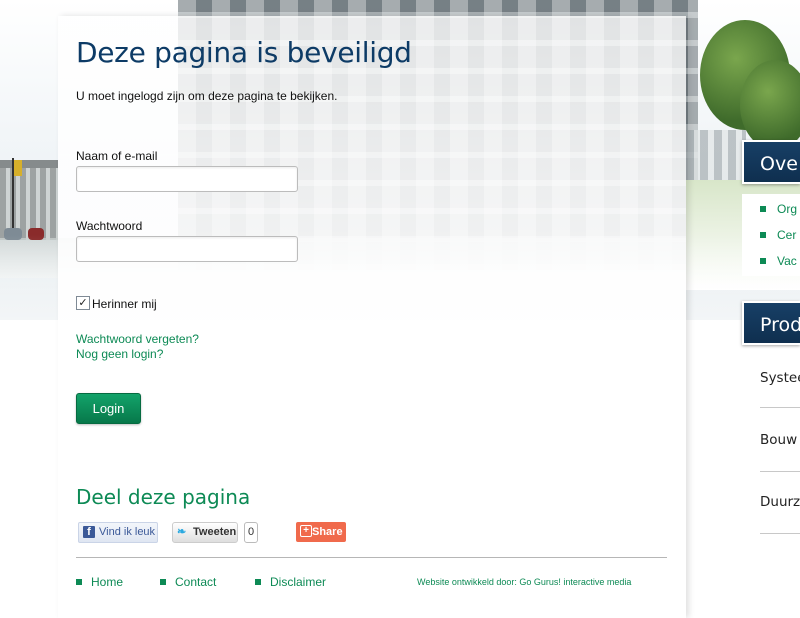 Image resolution: width=800 pixels, height=618 pixels. Describe the element at coordinates (188, 582) in the screenshot. I see `footer-link-contact: Contact` at that location.